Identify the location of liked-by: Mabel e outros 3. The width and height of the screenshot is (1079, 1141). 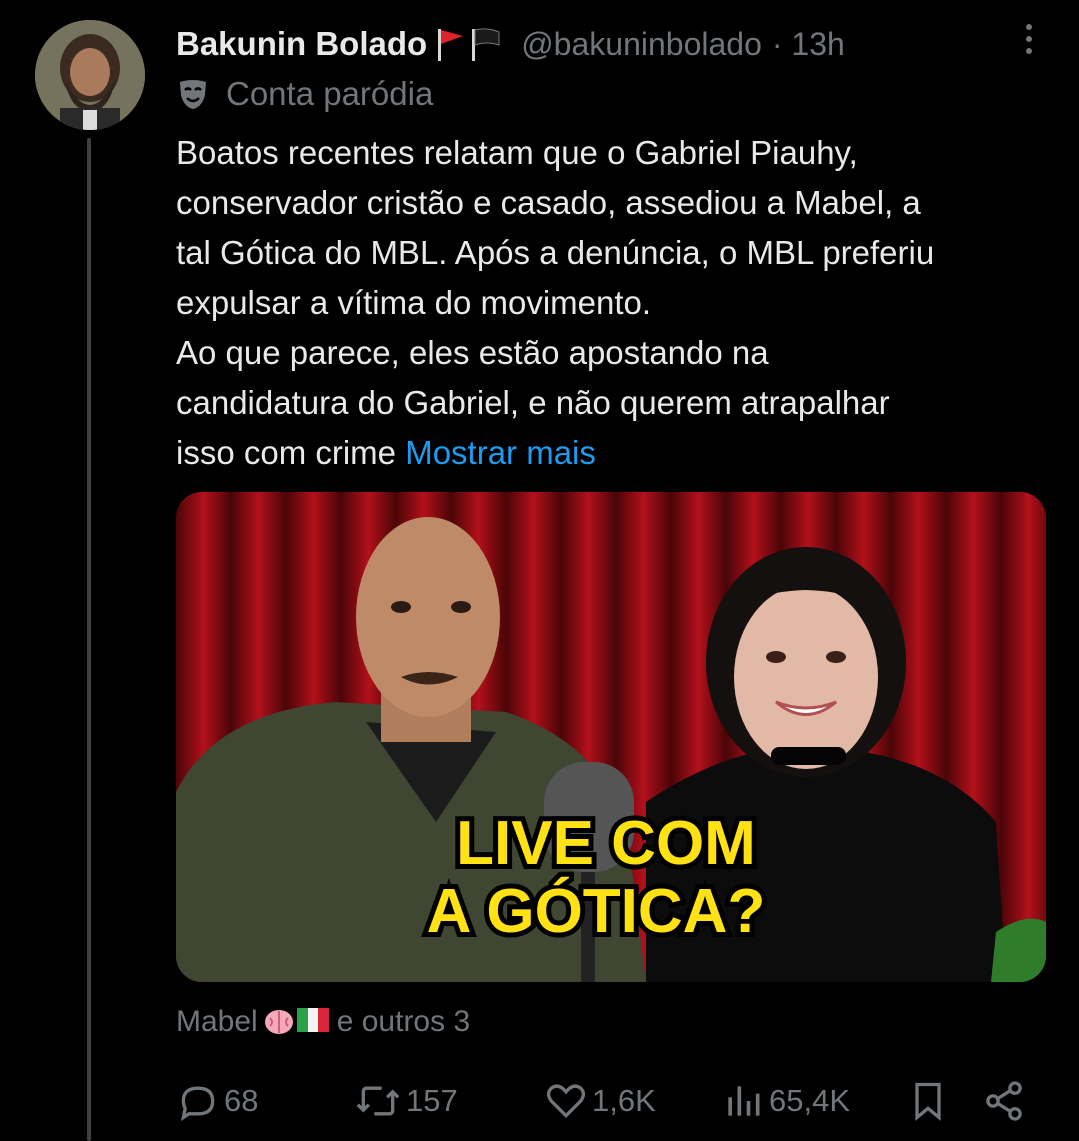
(323, 1022).